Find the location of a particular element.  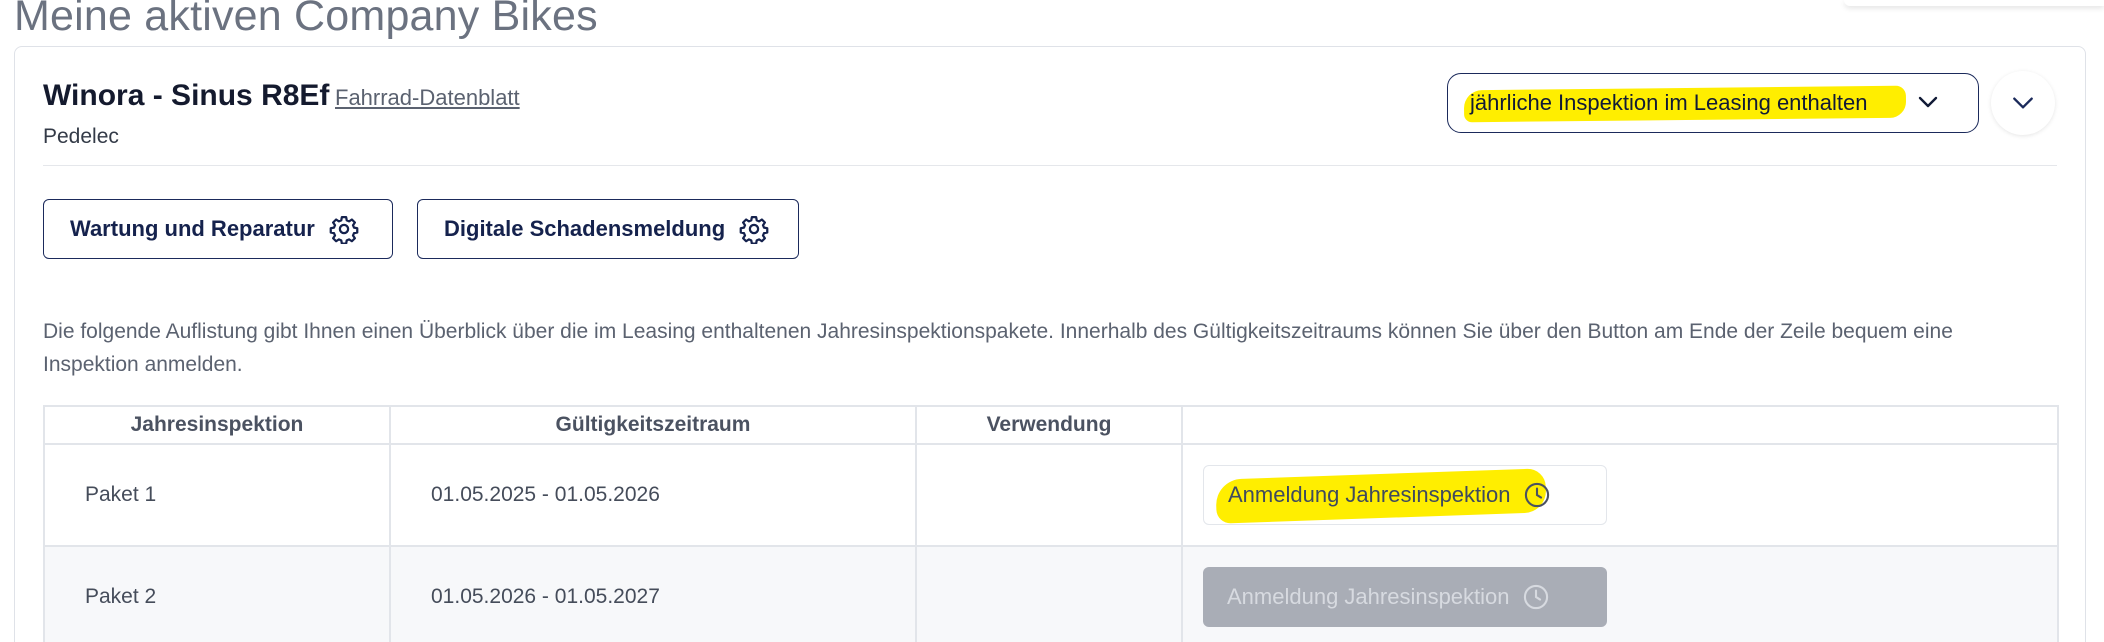

bike-name: Winora - Sinus R8Ef is located at coordinates (186, 95).